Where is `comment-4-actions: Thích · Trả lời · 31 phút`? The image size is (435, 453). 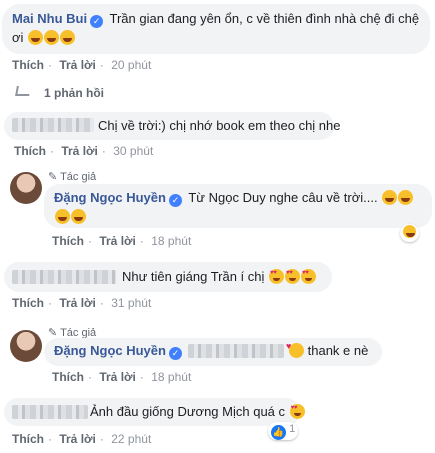 comment-4-actions: Thích · Trả lời · 31 phút is located at coordinates (82, 303).